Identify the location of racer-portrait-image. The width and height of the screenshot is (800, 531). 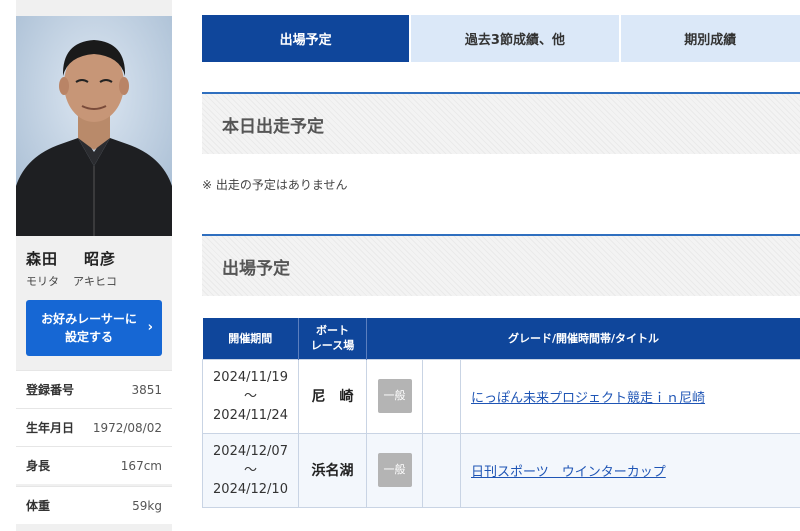
(94, 126).